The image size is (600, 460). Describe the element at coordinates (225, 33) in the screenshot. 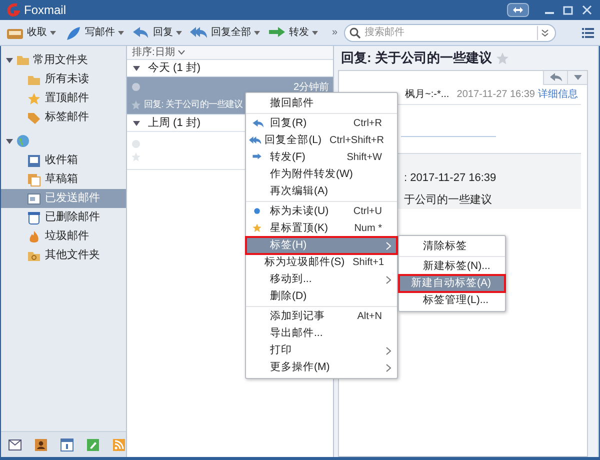

I see `toolbar-button: 回复全部` at that location.